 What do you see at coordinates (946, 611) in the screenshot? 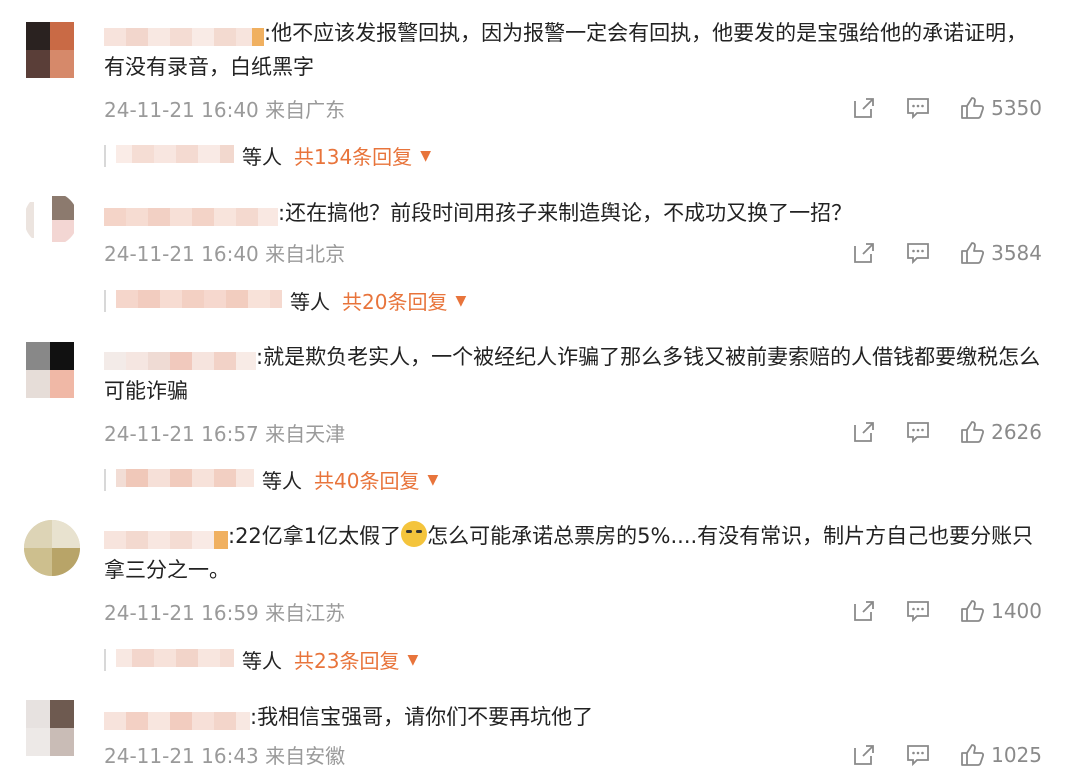
I see `comment-actions: 1400` at bounding box center [946, 611].